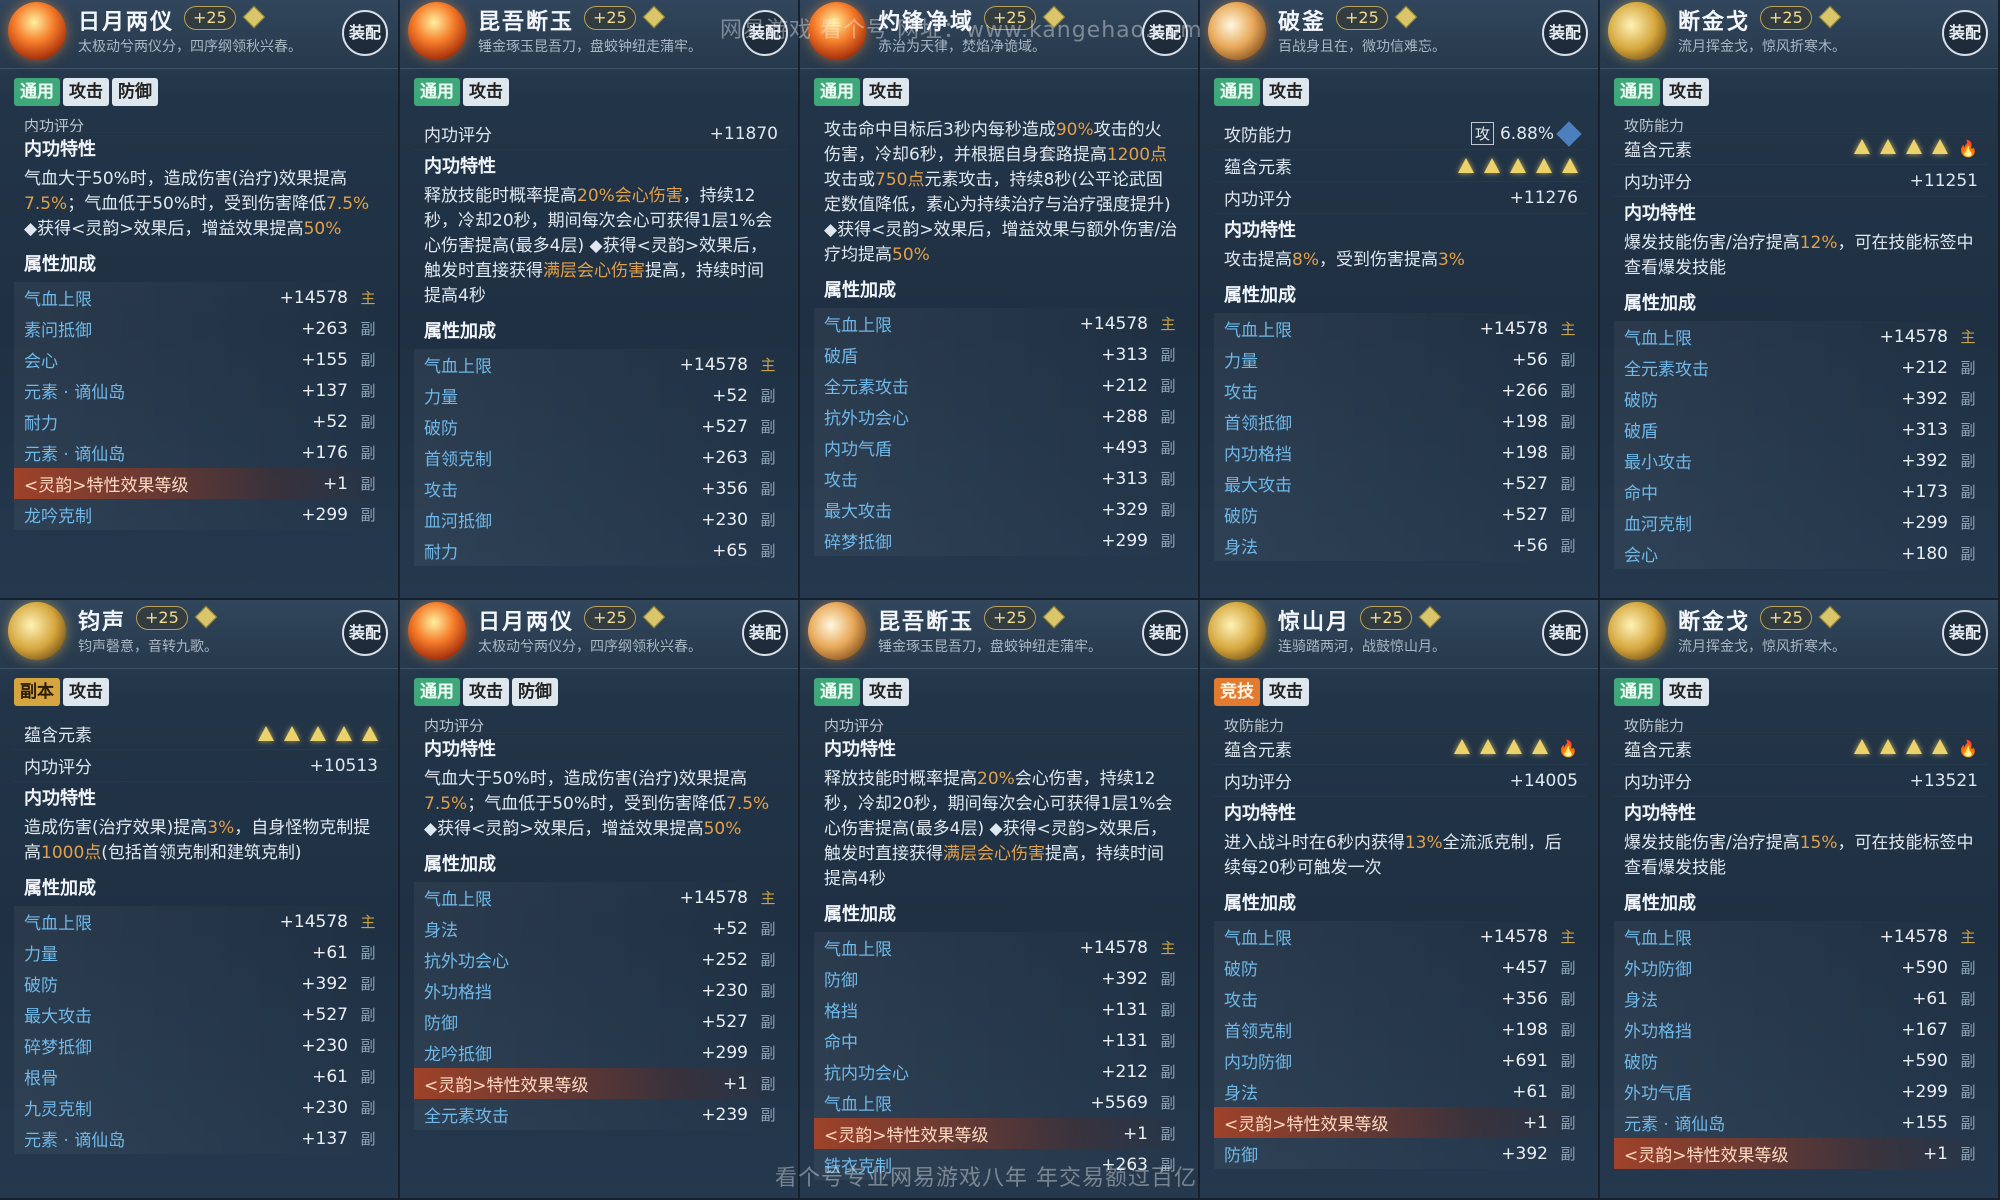 This screenshot has height=1200, width=2000. Describe the element at coordinates (37, 692) in the screenshot. I see `tag-0: 副本` at that location.